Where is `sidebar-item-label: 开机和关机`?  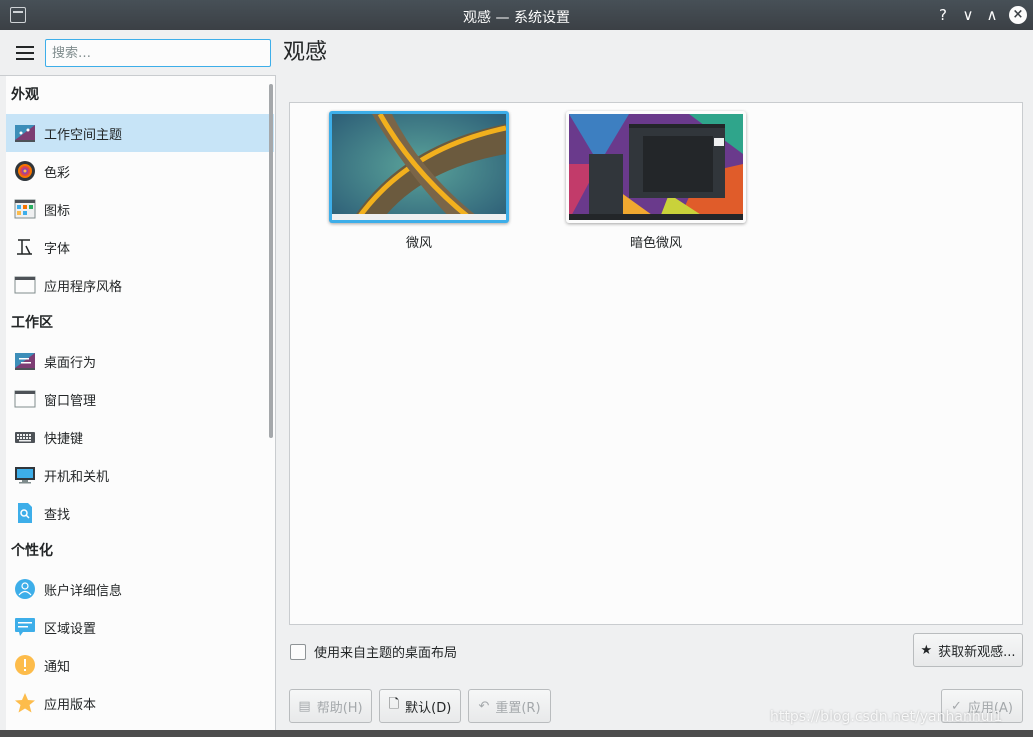 sidebar-item-label: 开机和关机 is located at coordinates (77, 477).